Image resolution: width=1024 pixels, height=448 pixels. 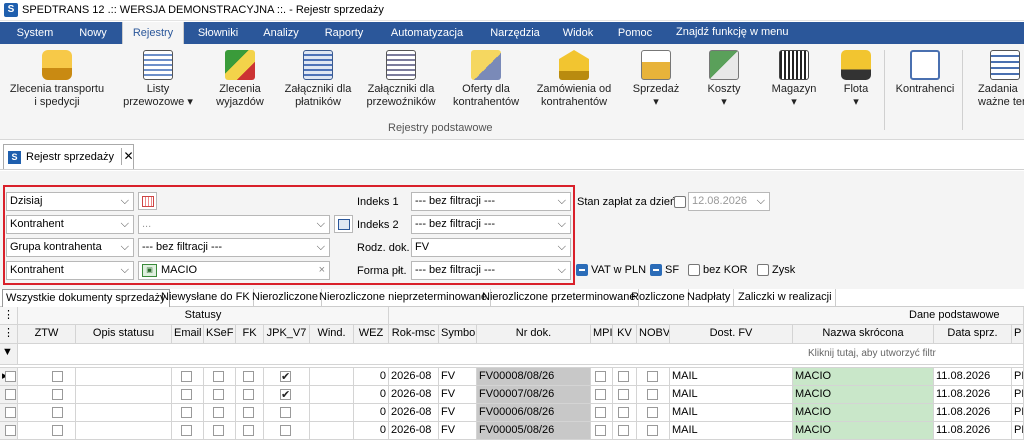 What do you see at coordinates (458, 334) in the screenshot?
I see `col-symbol: Symbo` at bounding box center [458, 334].